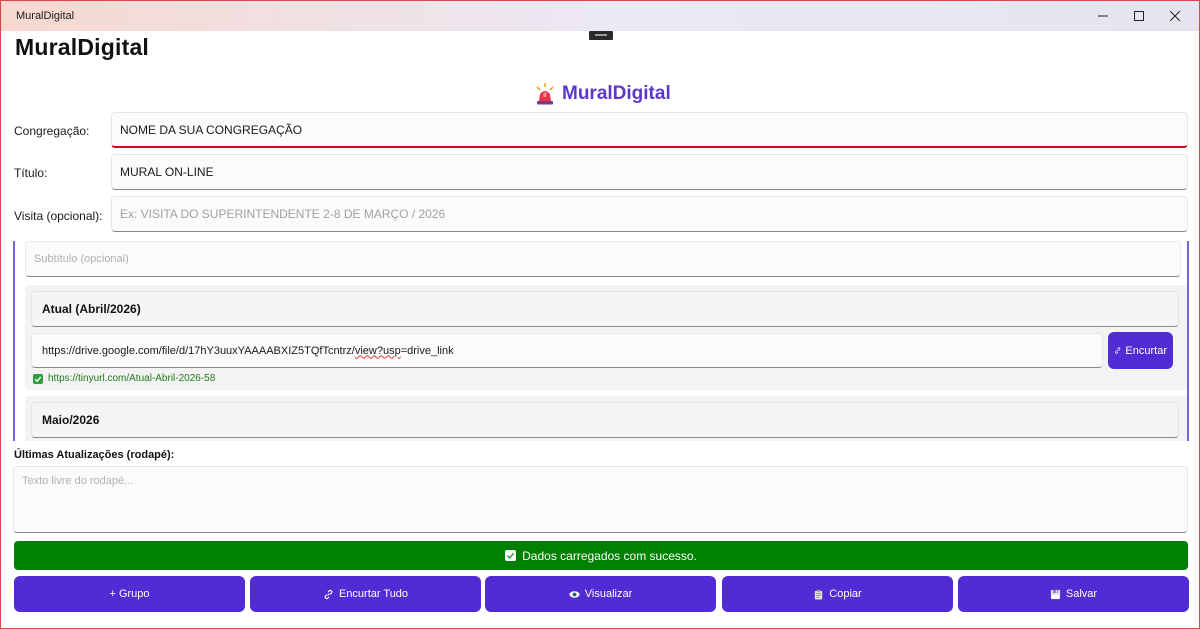 Image resolution: width=1200 pixels, height=629 pixels. I want to click on brand-header: MuralDigital, so click(603, 94).